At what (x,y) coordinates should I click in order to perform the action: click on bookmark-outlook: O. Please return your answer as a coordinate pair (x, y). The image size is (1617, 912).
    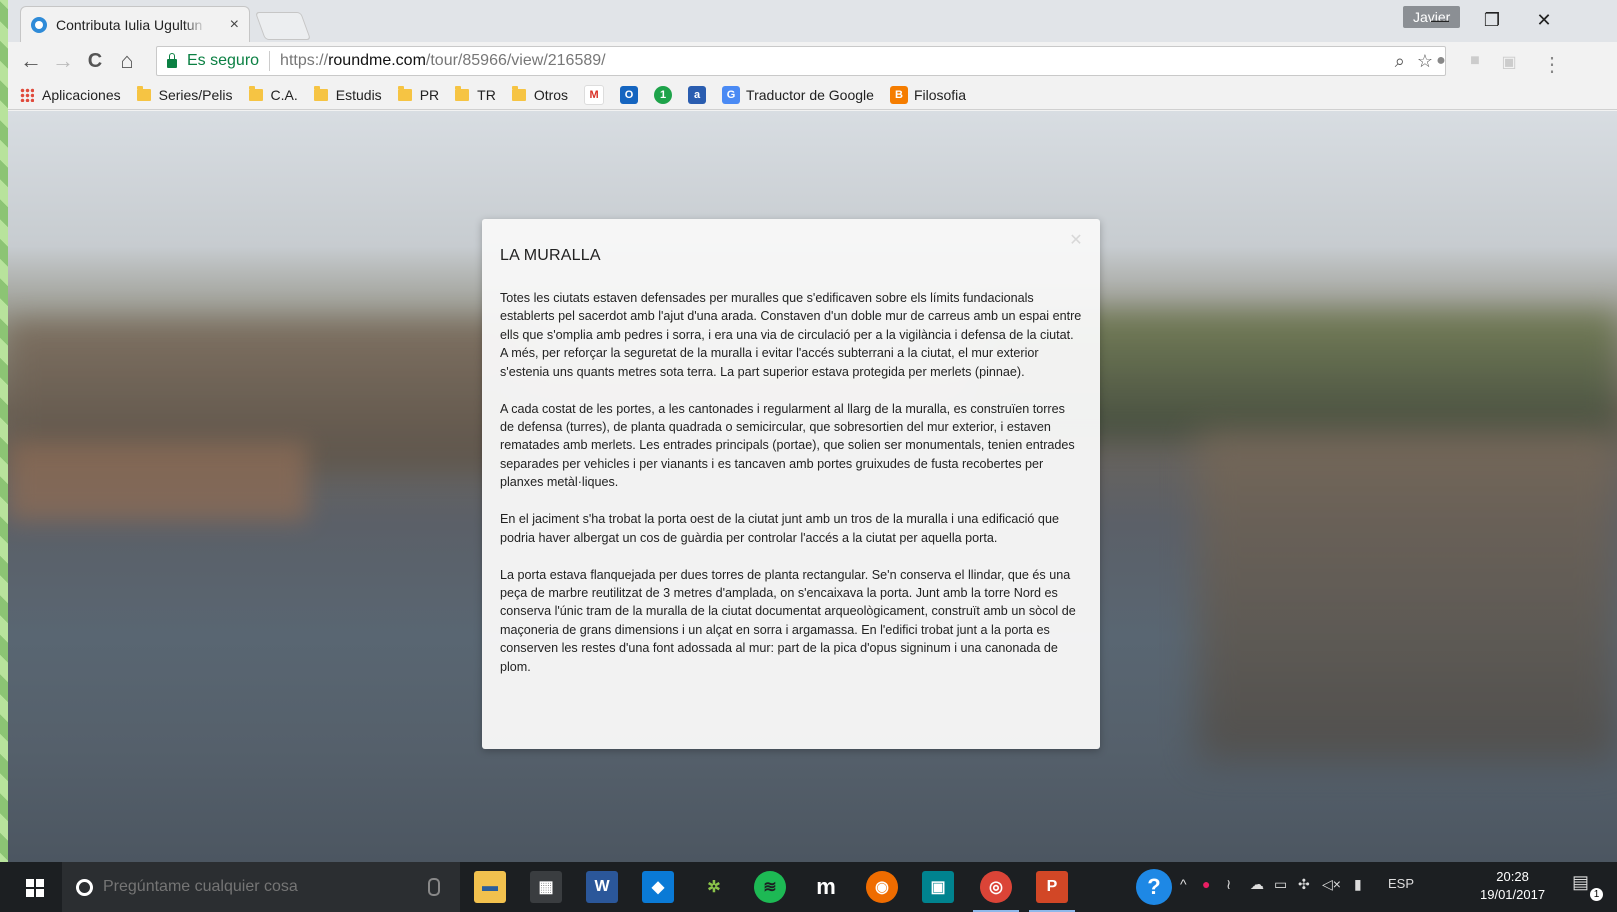
    Looking at the image, I should click on (632, 94).